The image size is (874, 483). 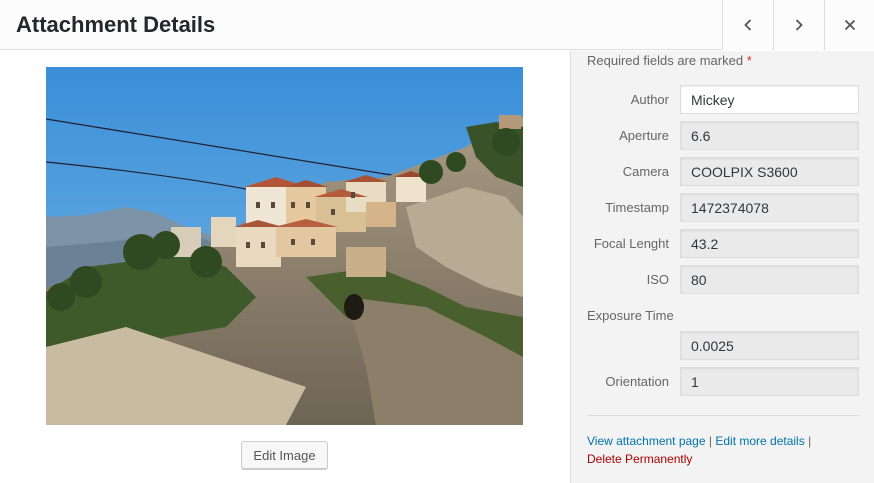 What do you see at coordinates (637, 207) in the screenshot?
I see `timestamp-label: Timestamp` at bounding box center [637, 207].